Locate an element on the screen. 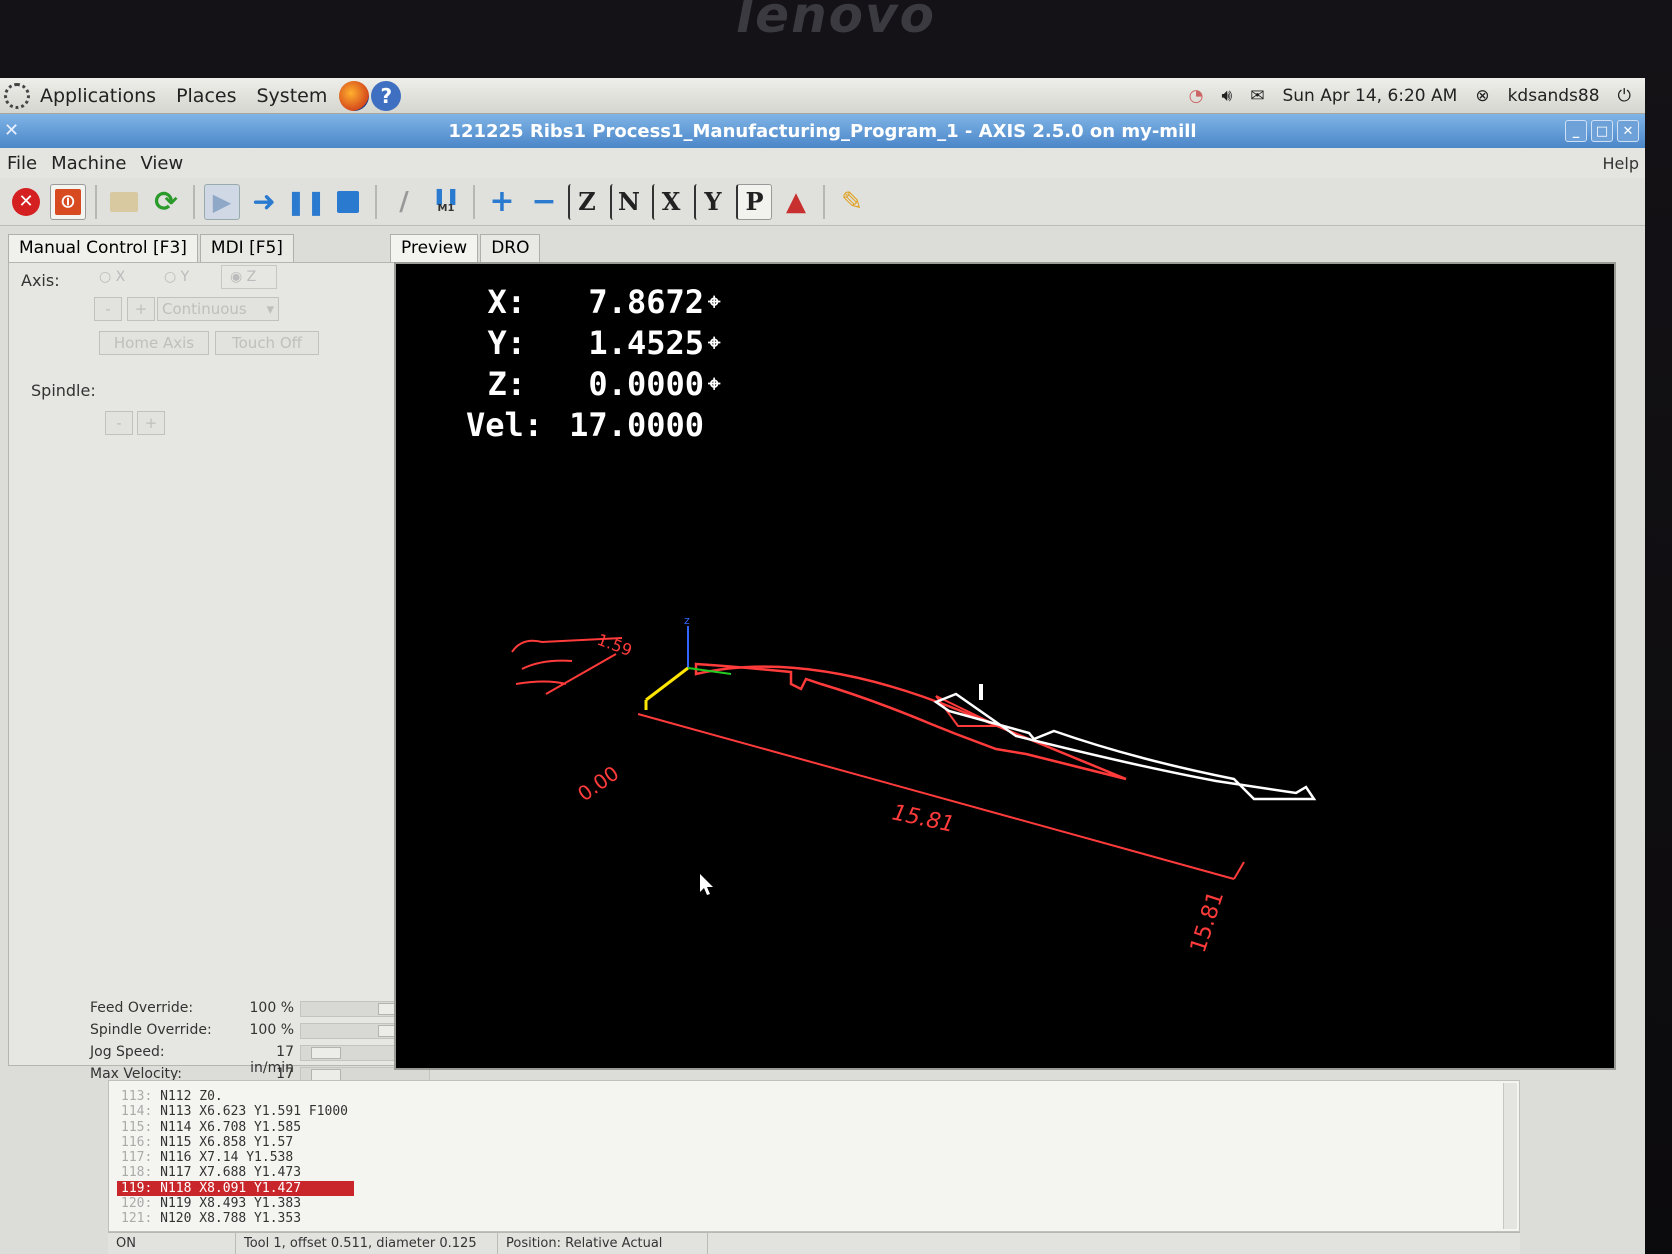  clear-backplot-button: ✎ is located at coordinates (852, 202).